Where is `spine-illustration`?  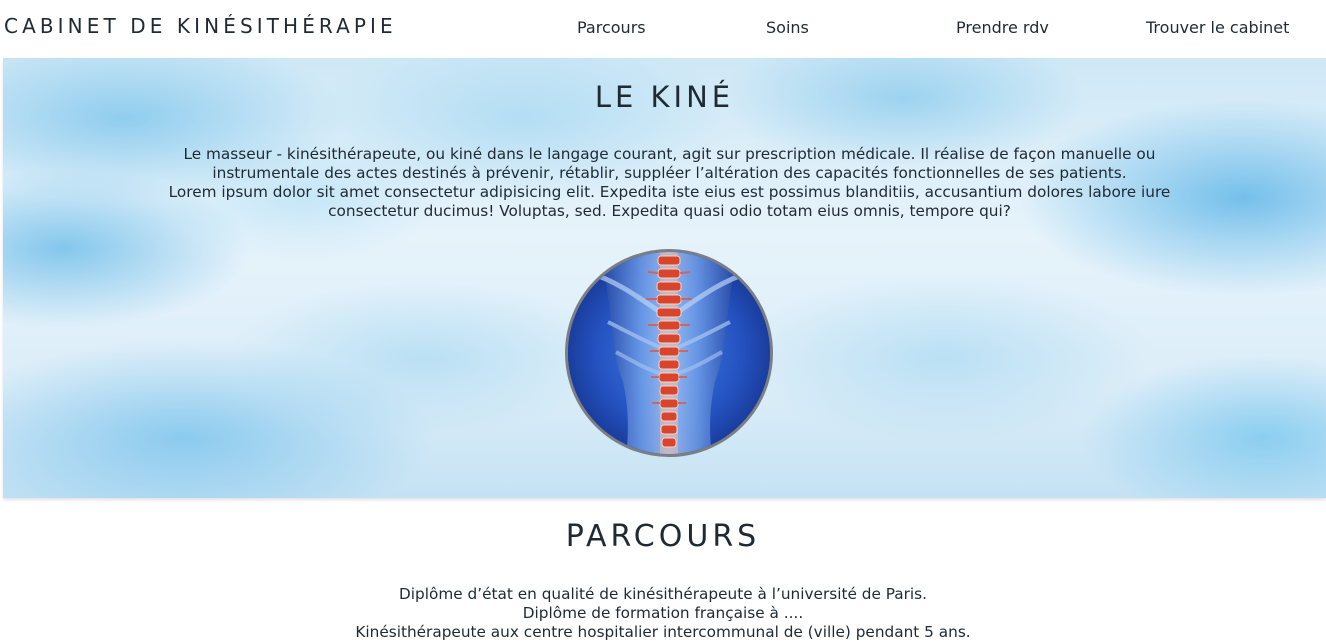
spine-illustration is located at coordinates (669, 353).